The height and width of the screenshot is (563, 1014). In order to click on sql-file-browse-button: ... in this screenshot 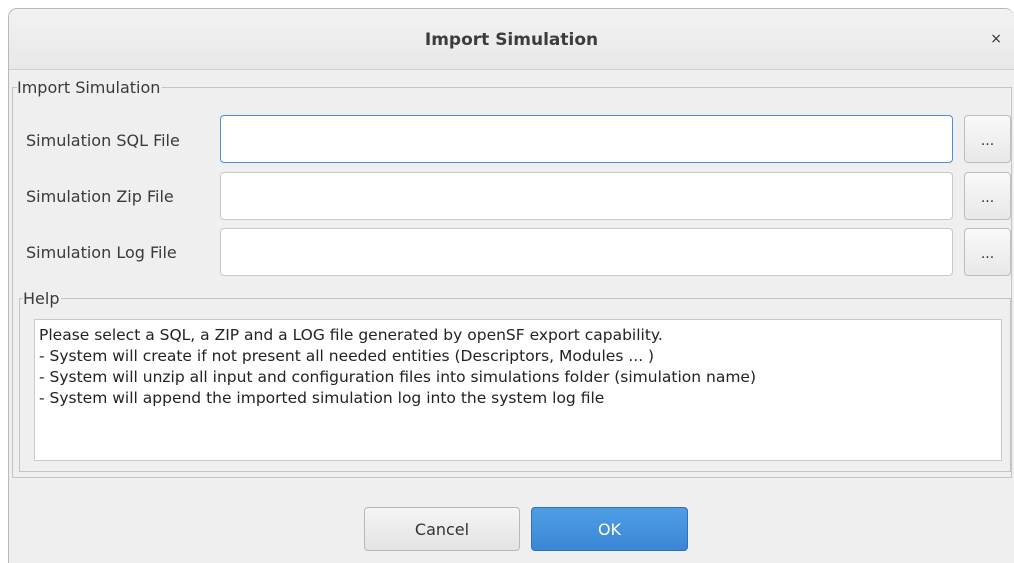, I will do `click(987, 139)`.